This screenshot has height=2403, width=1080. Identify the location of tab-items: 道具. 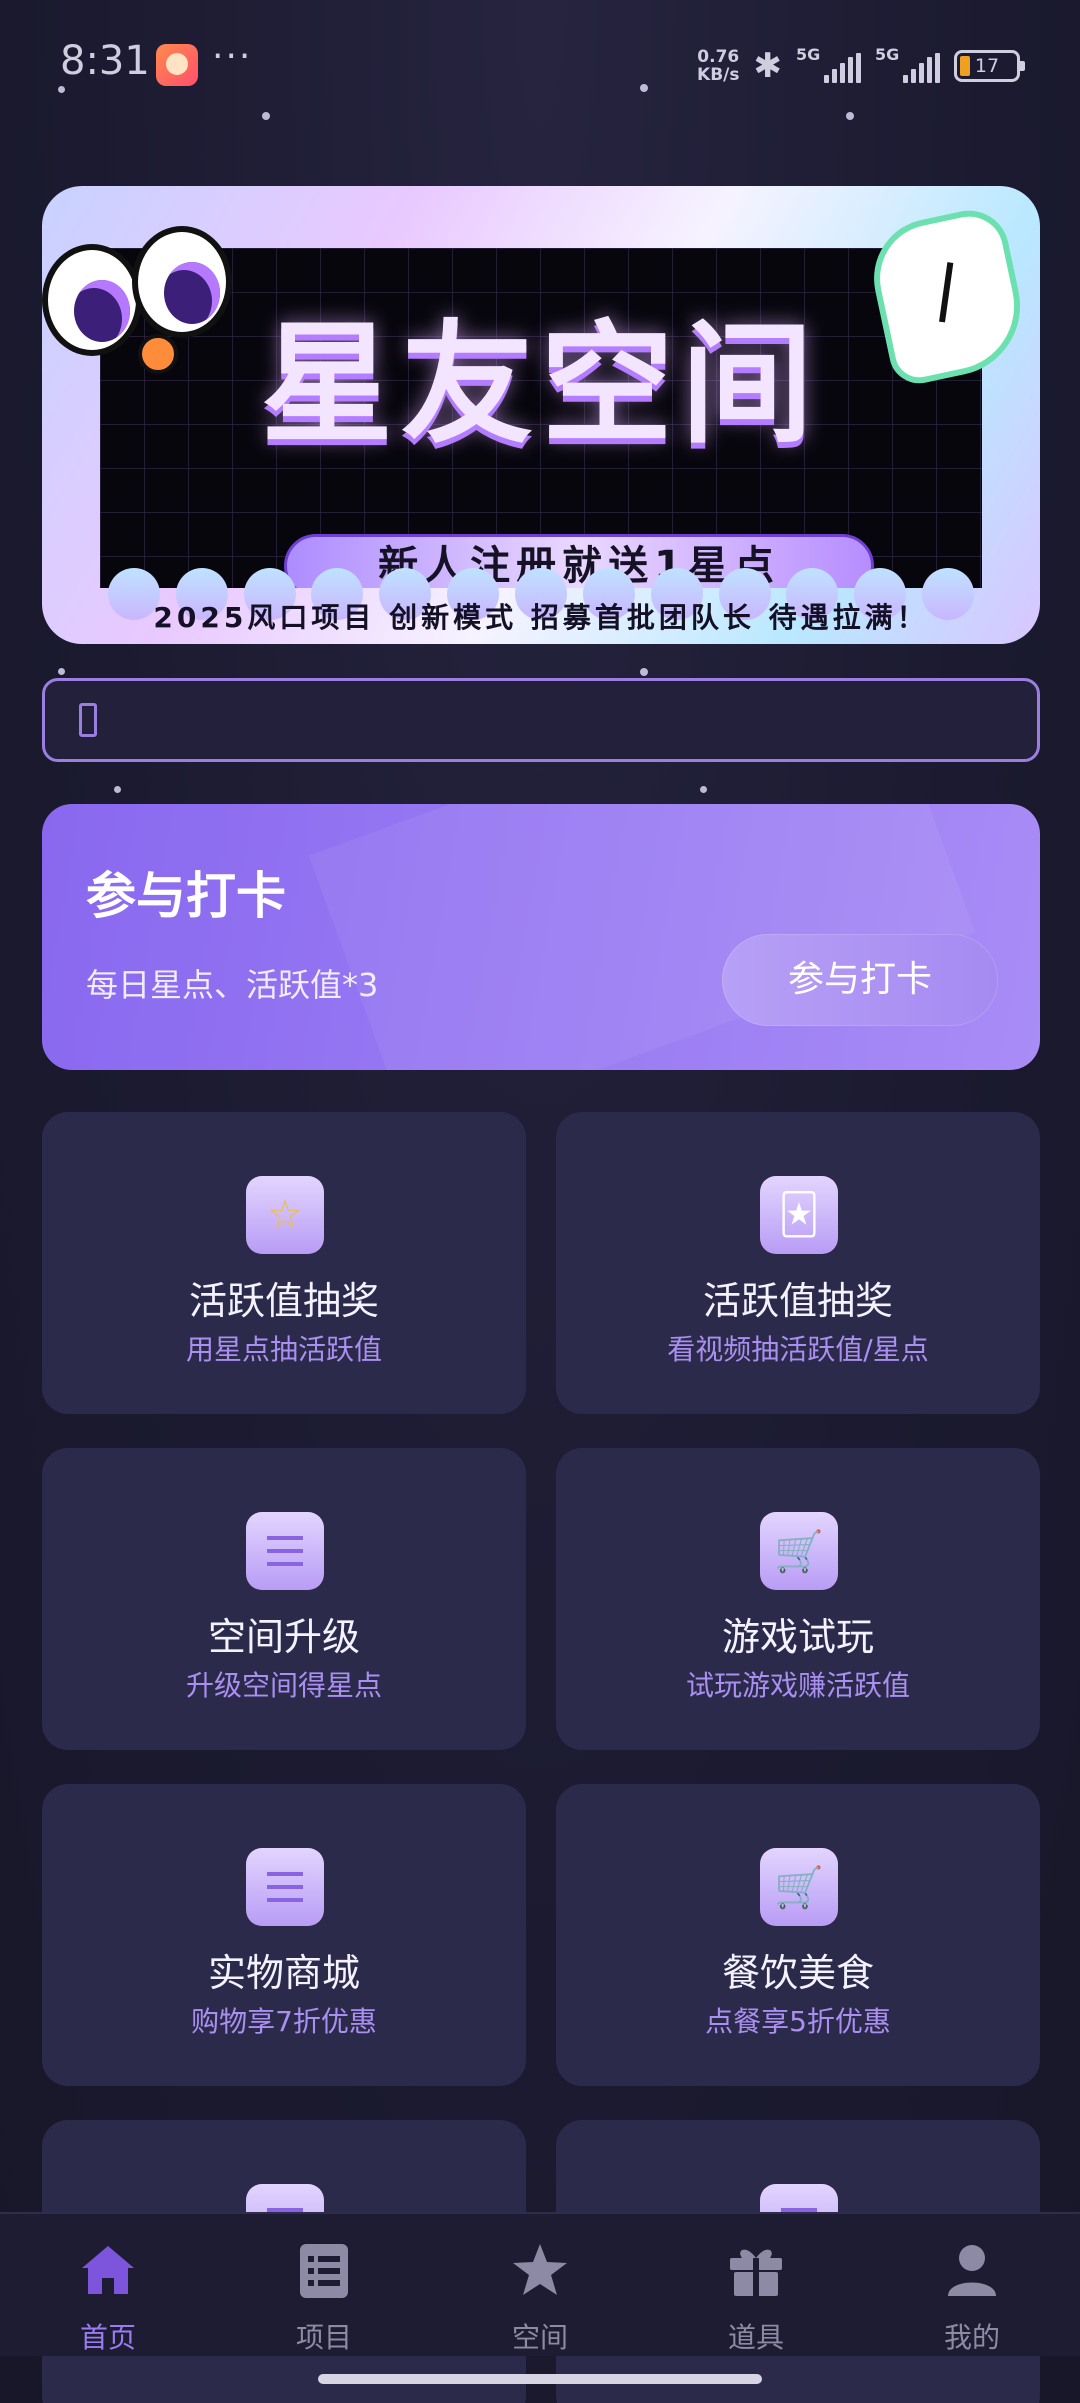
(756, 2285).